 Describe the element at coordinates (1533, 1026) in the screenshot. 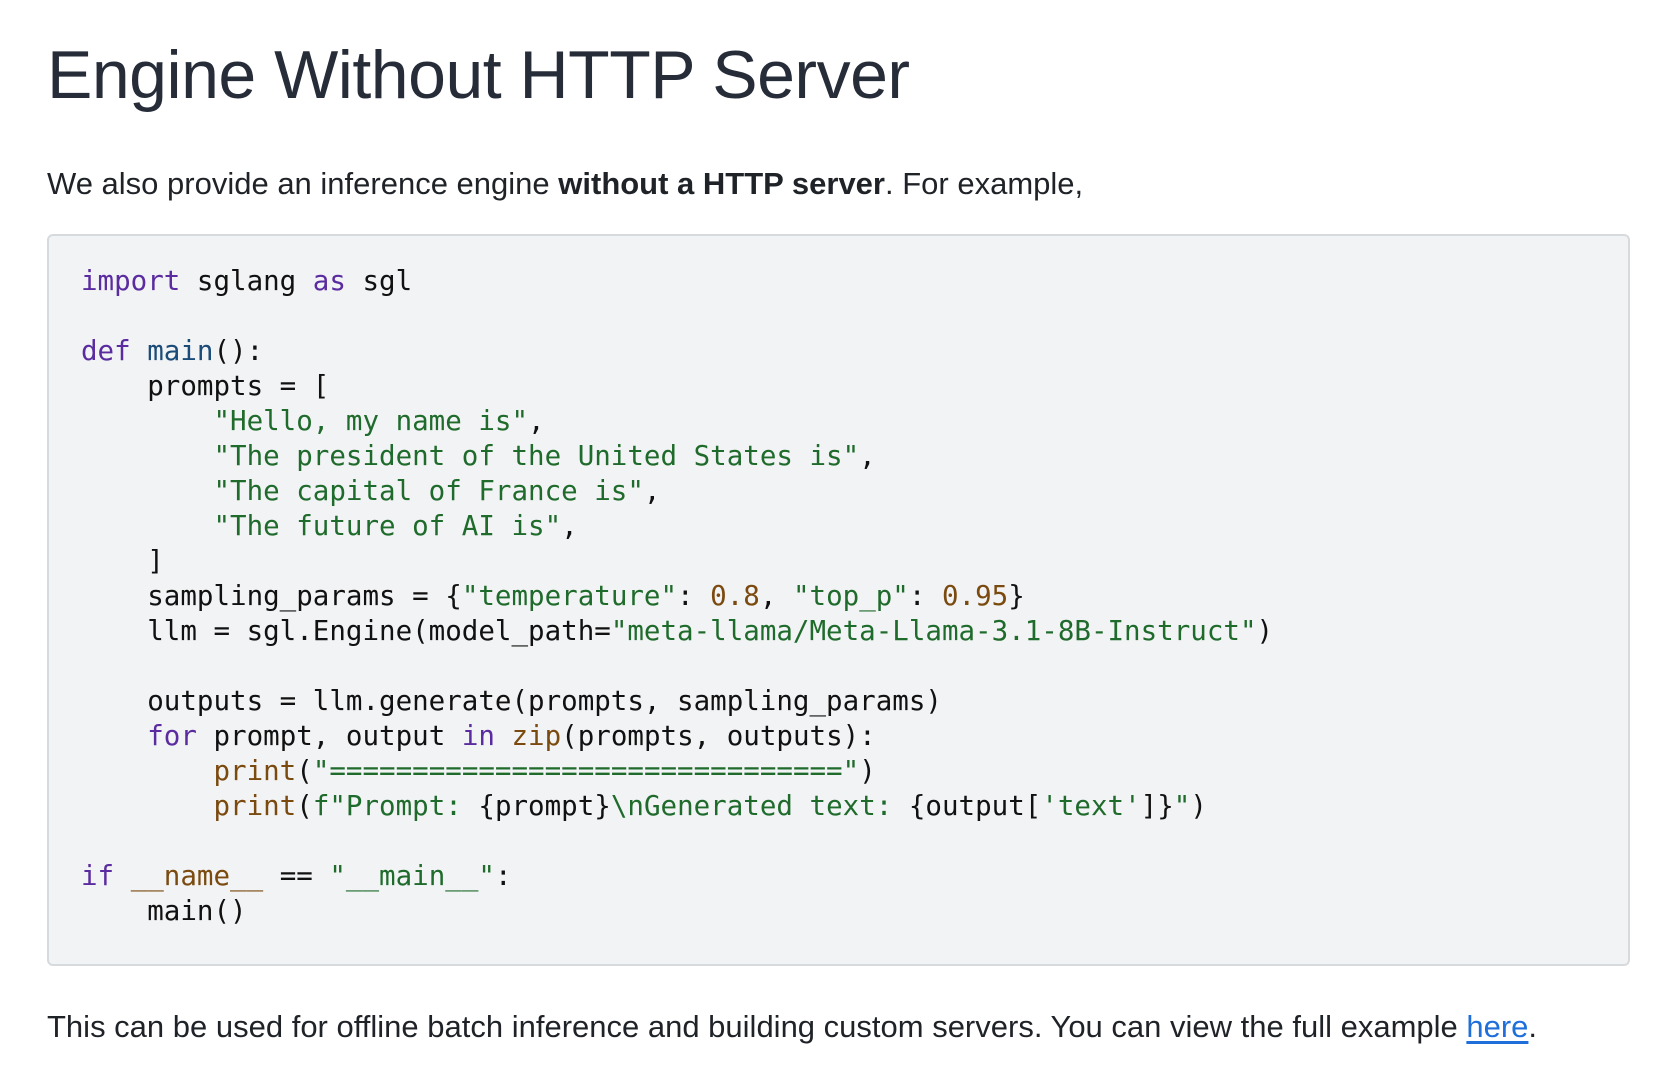

I see `outro-suffix: .` at that location.